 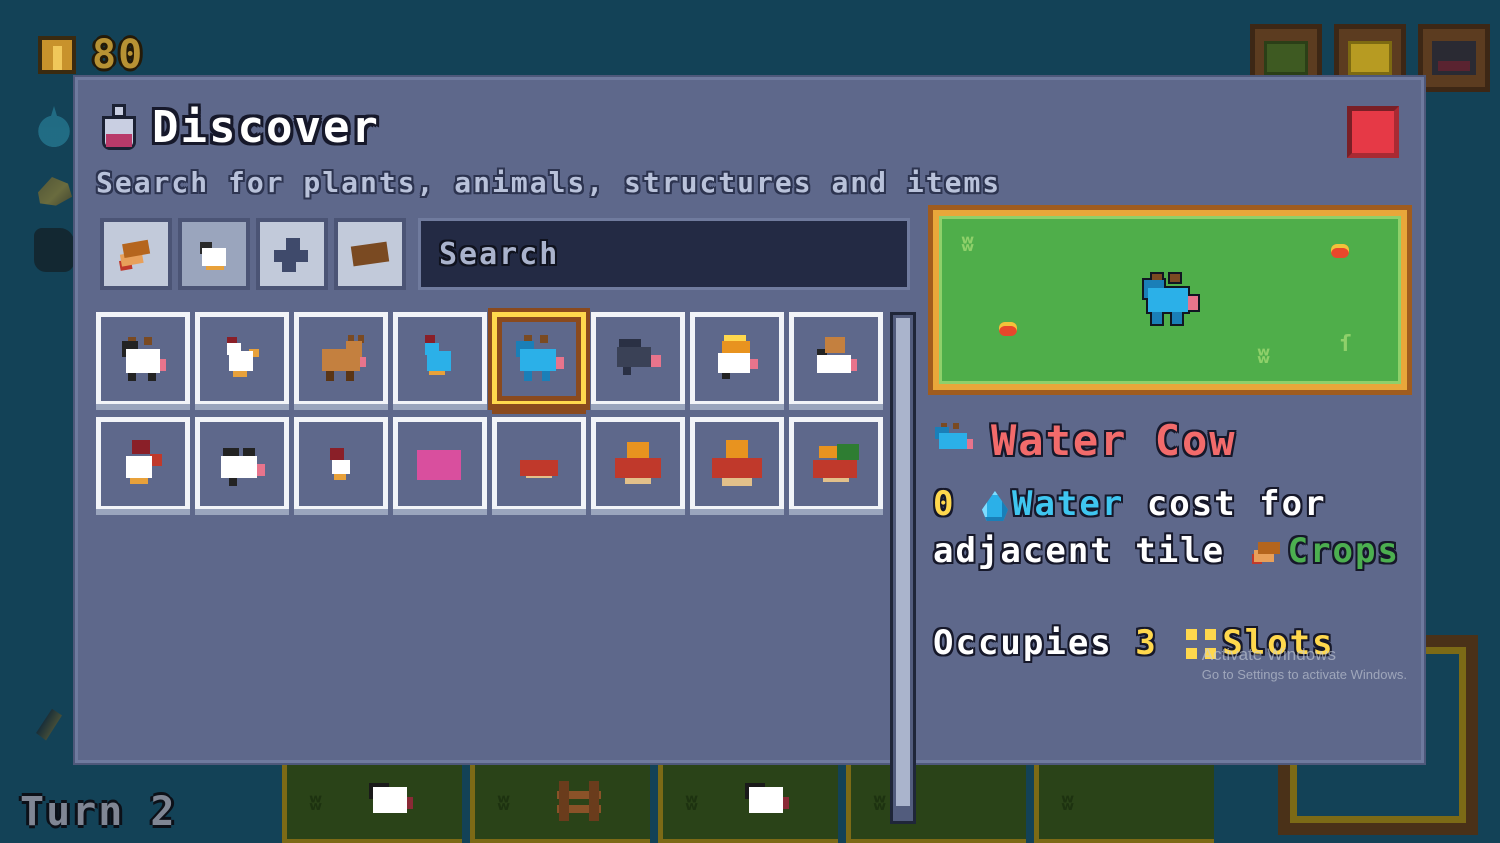 What do you see at coordinates (119, 127) in the screenshot?
I see `flask-icon` at bounding box center [119, 127].